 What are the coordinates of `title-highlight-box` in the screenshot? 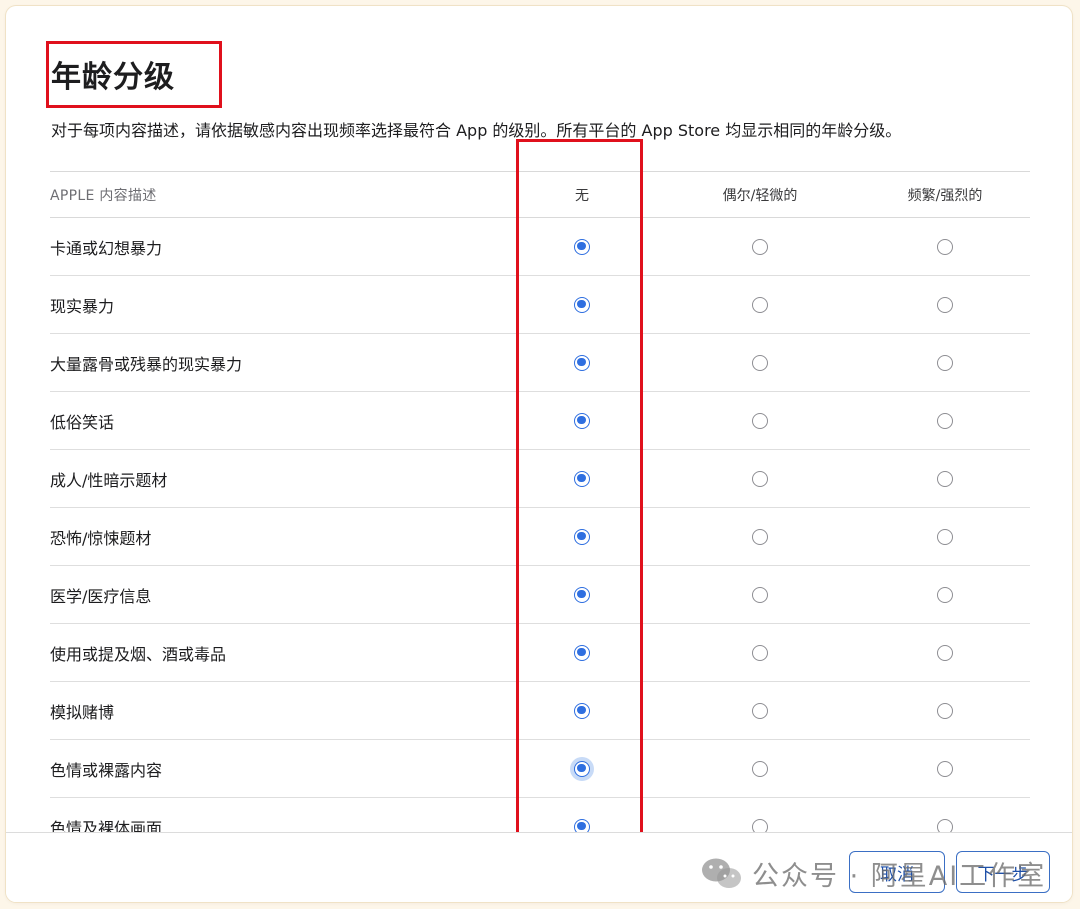 It's located at (134, 74).